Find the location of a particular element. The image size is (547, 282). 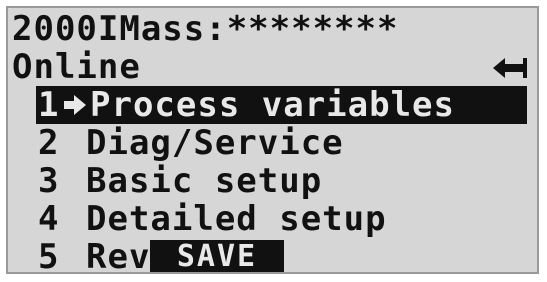

menu-item-diag-service: 2 Diag/Service is located at coordinates (272, 143).